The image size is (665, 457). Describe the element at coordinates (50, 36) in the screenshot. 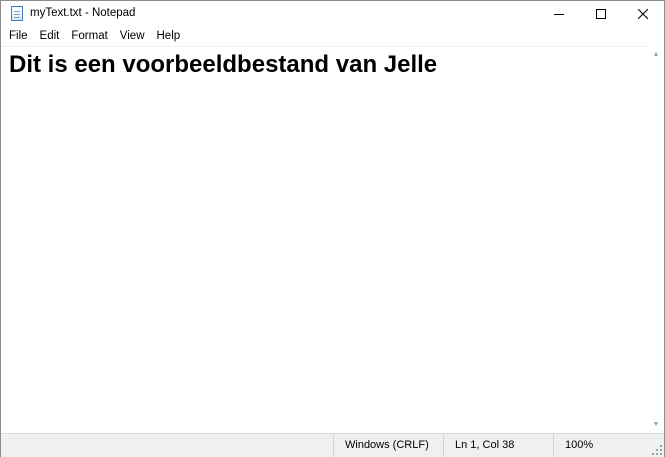

I see `menu-edit: Edit` at that location.